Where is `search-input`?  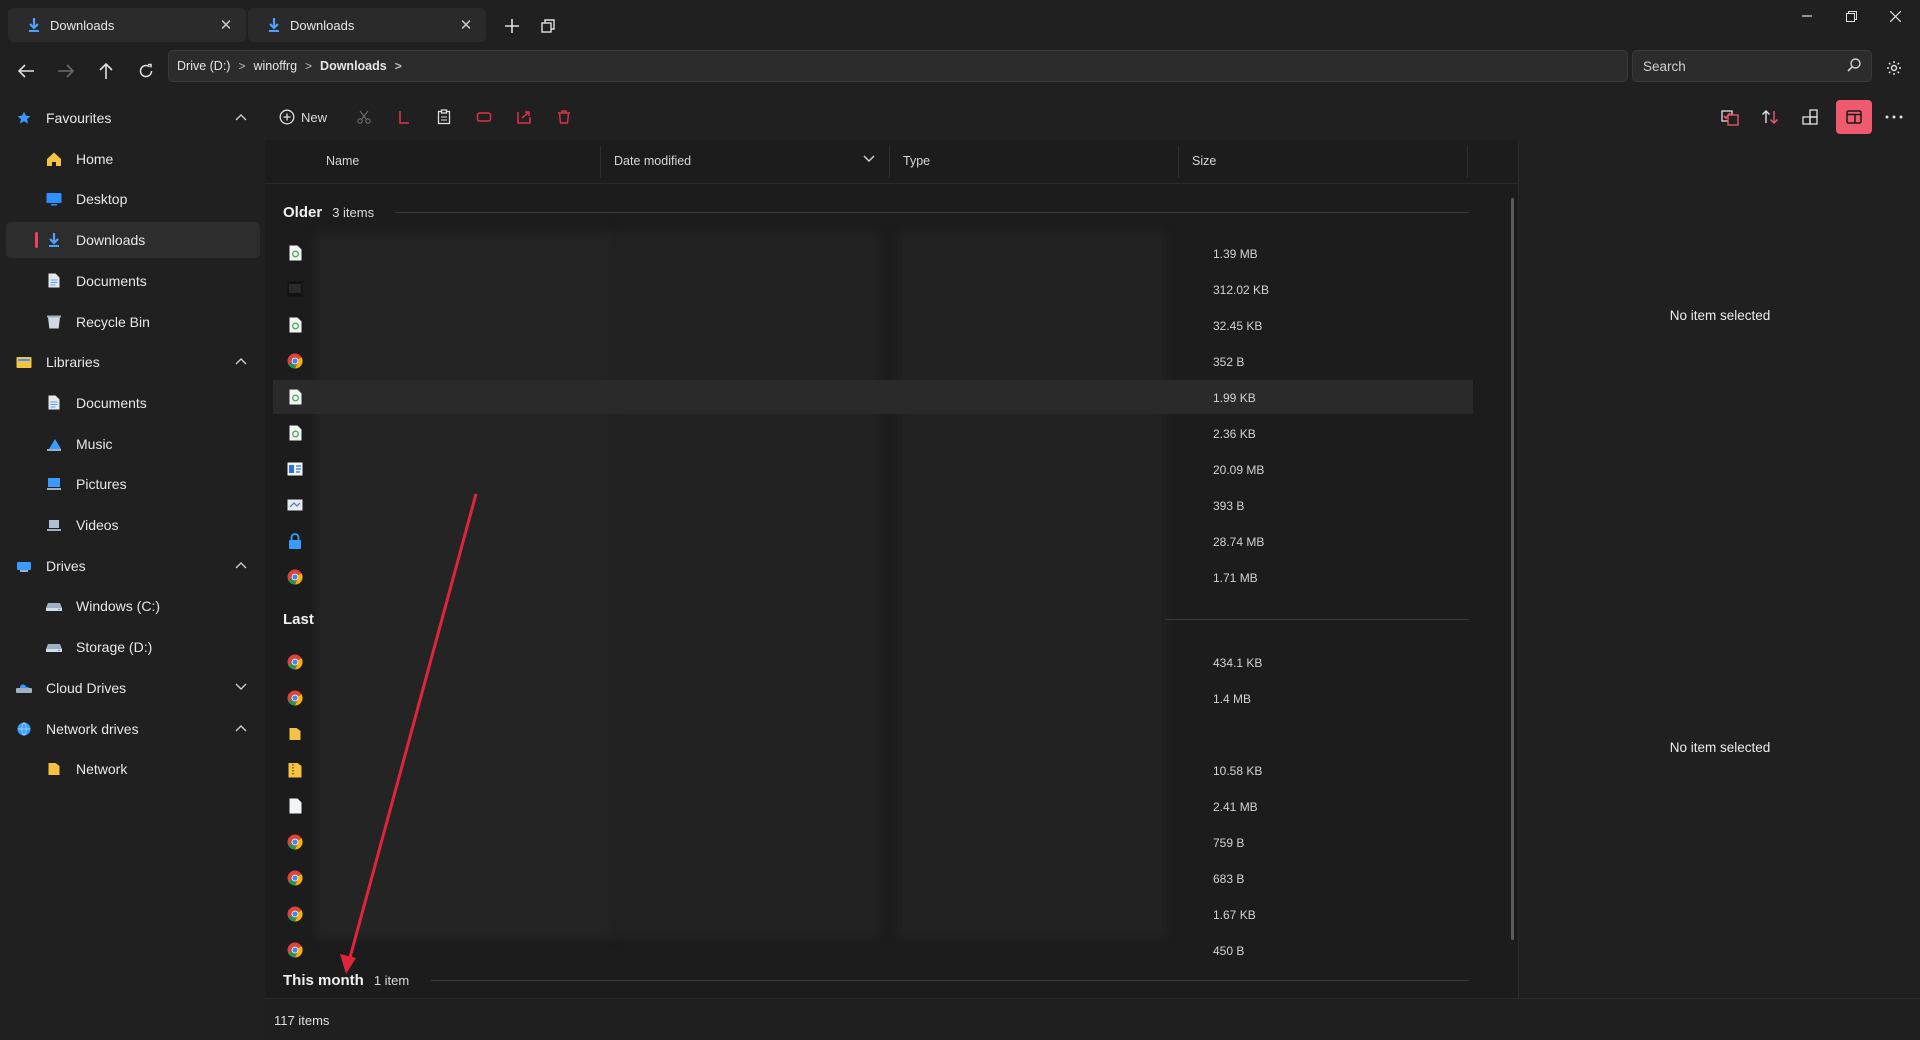 search-input is located at coordinates (1745, 66).